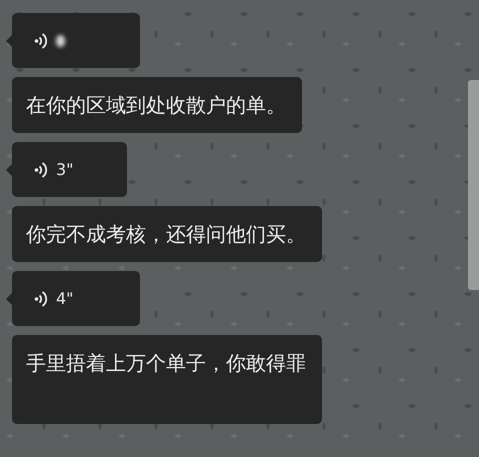  Describe the element at coordinates (65, 169) in the screenshot. I see `voice-duration: 3"` at that location.